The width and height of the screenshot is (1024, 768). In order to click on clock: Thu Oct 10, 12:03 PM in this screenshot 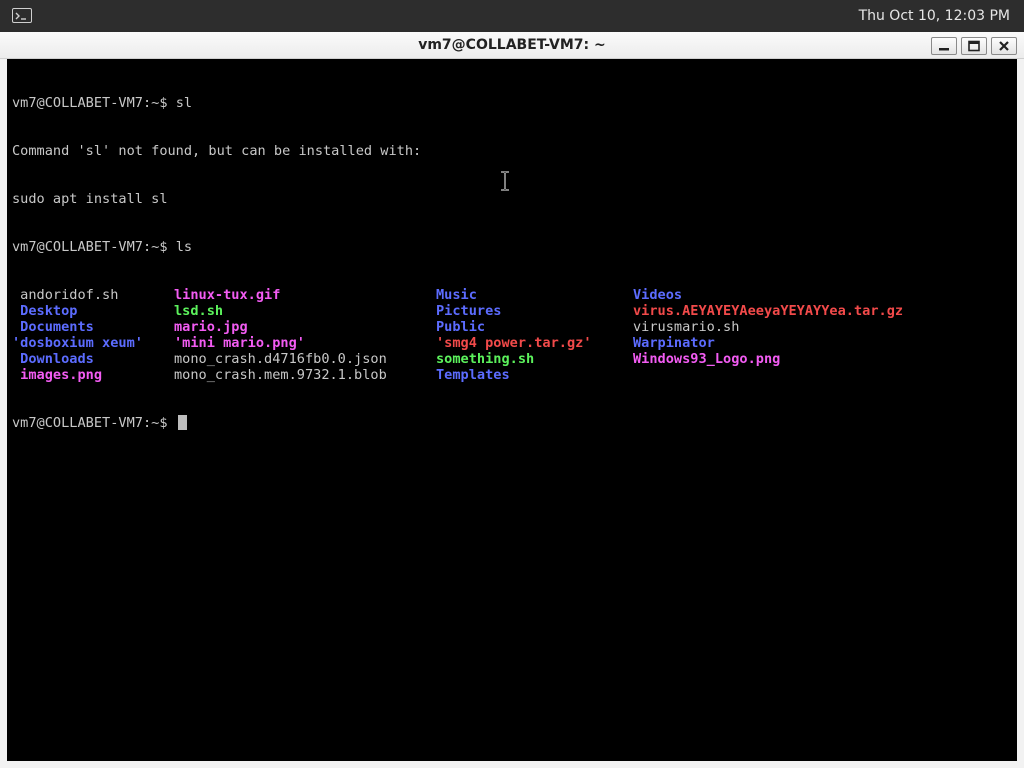, I will do `click(934, 16)`.